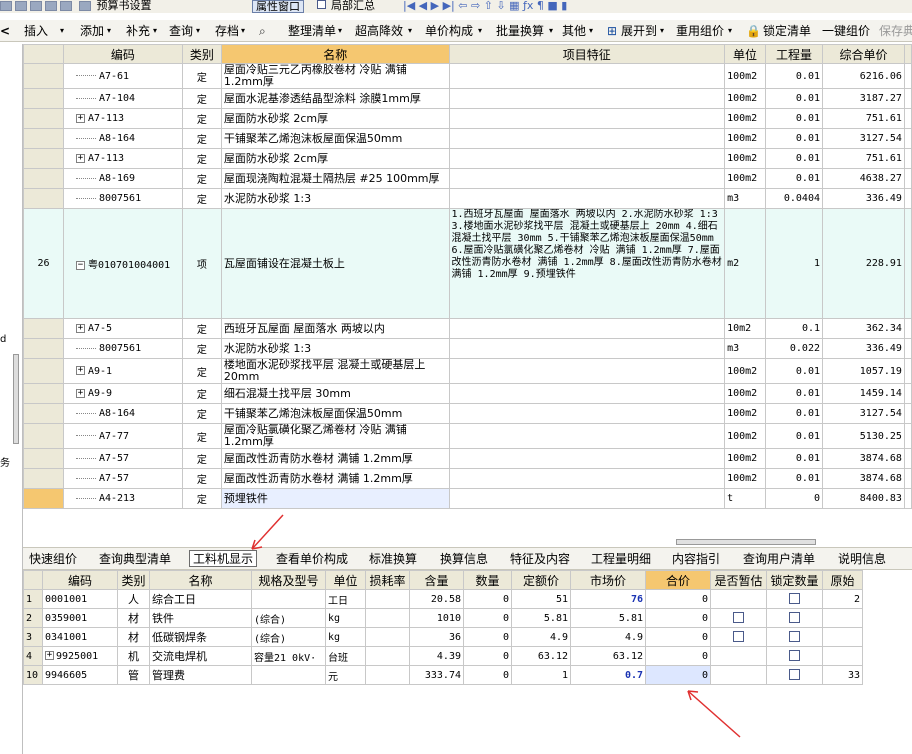  I want to click on res-header-code: 编码, so click(80, 580).